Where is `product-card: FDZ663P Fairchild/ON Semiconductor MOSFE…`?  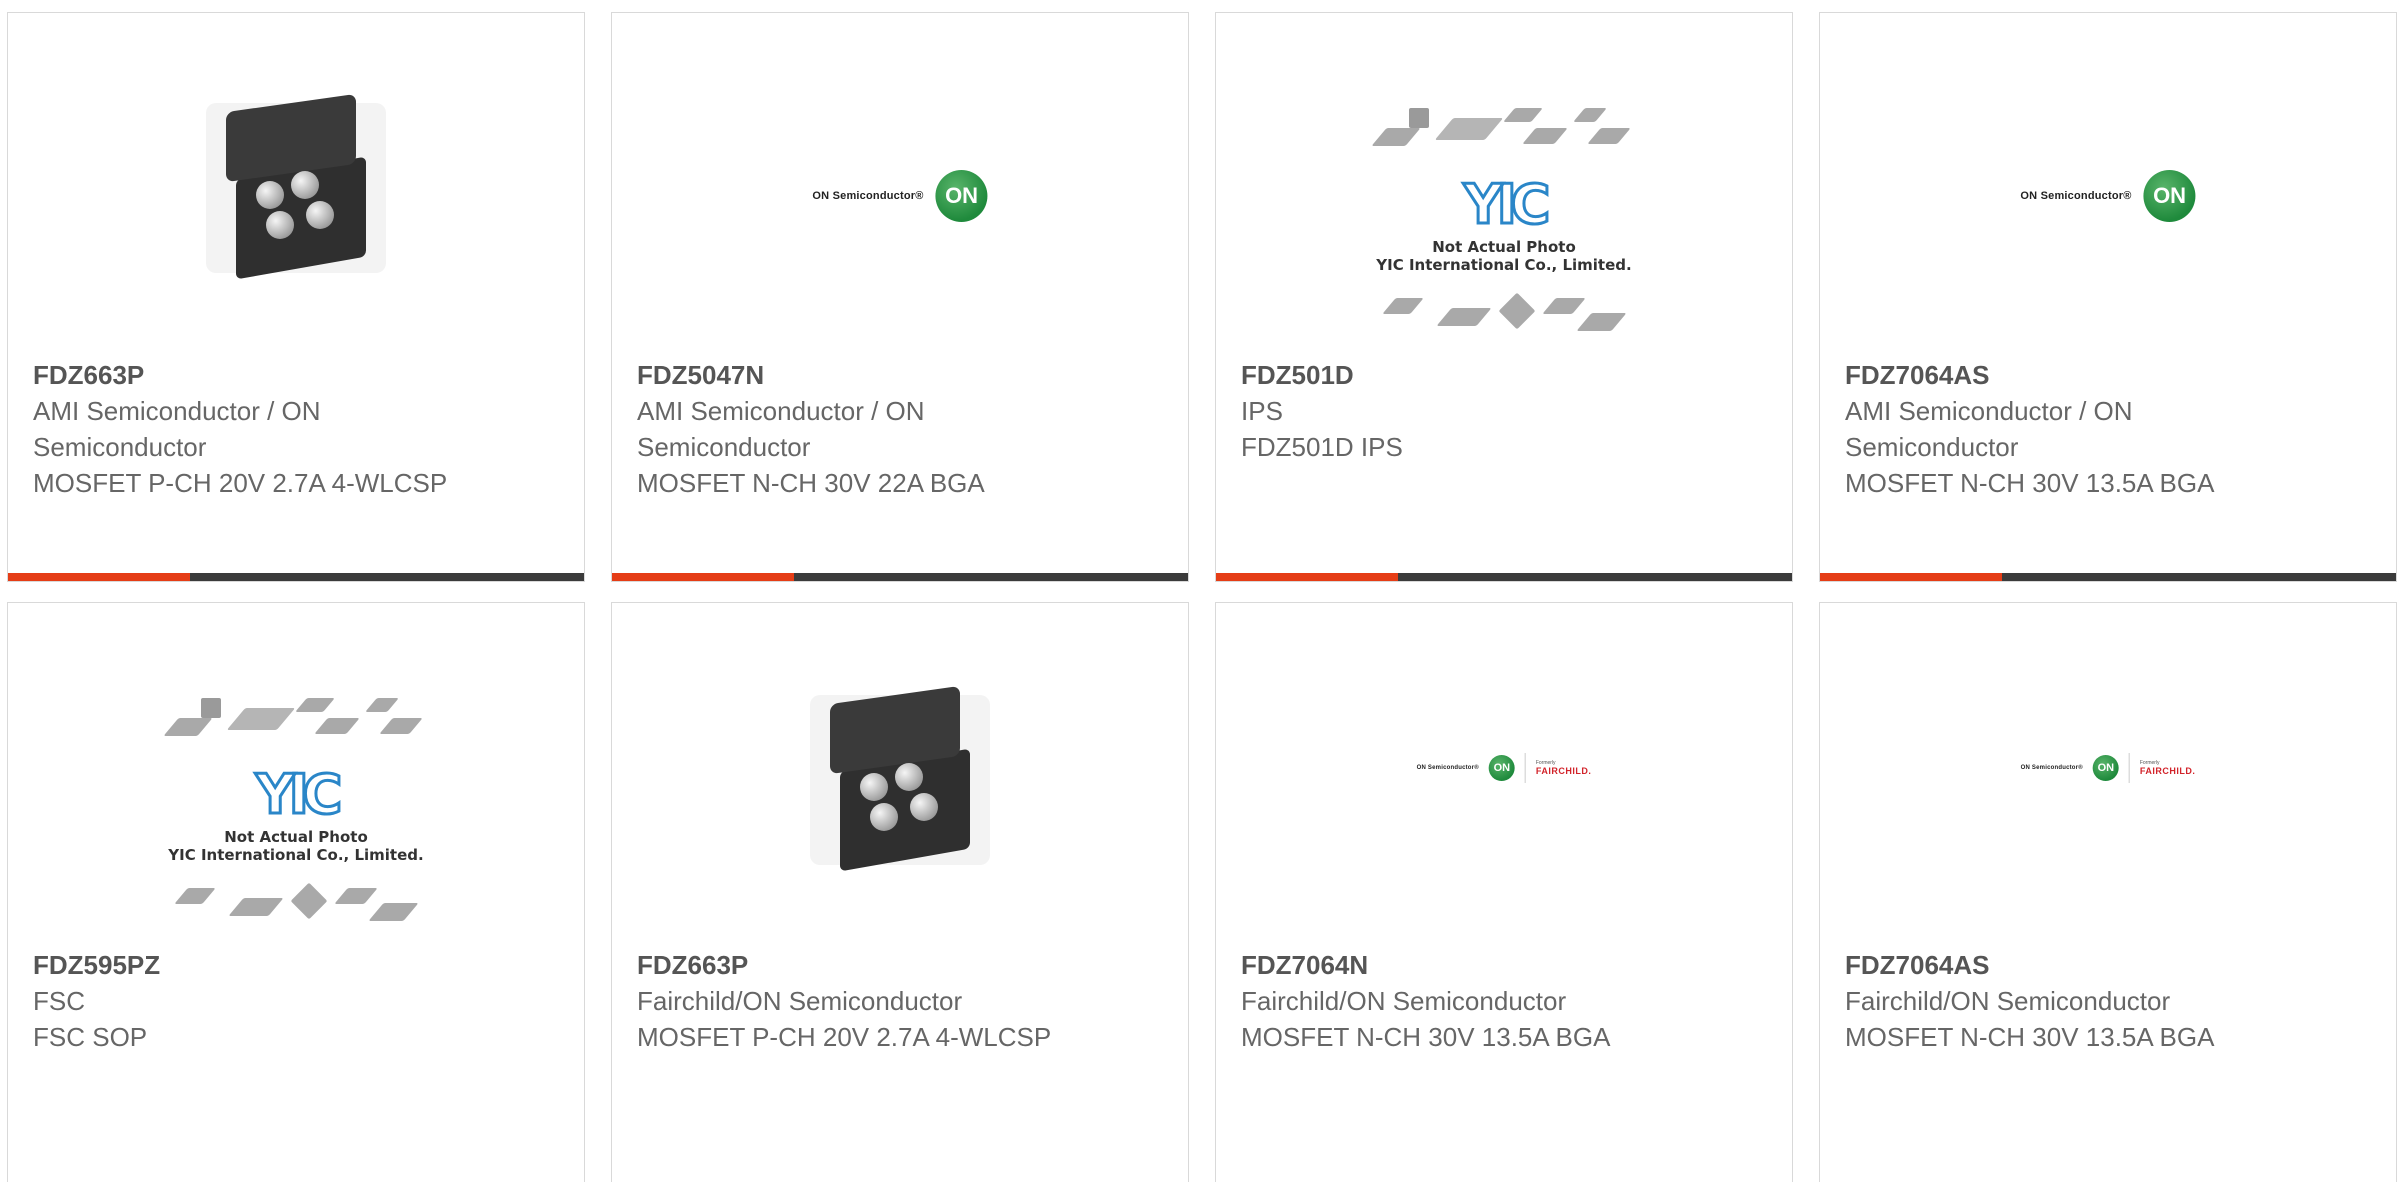
product-card: FDZ663P Fairchild/ON Semiconductor MOSFE… is located at coordinates (900, 892).